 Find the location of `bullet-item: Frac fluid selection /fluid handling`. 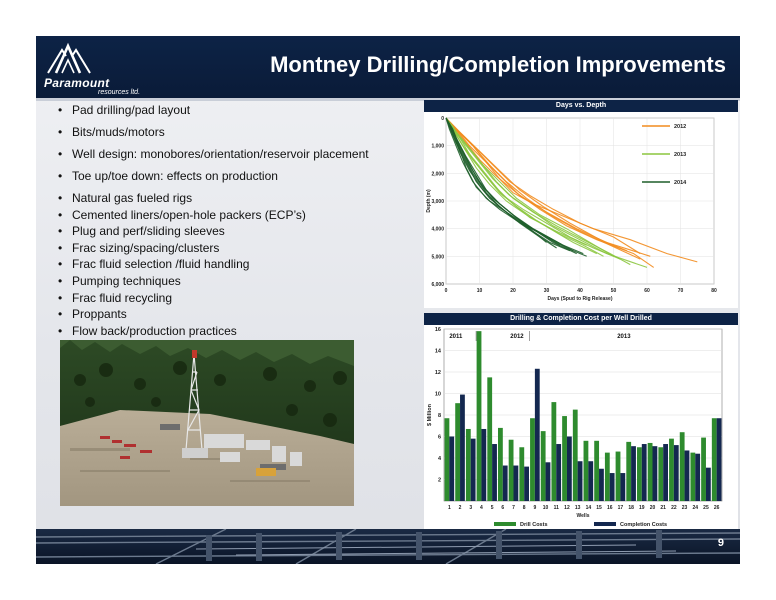

bullet-item: Frac fluid selection /fluid handling is located at coordinates (243, 264).